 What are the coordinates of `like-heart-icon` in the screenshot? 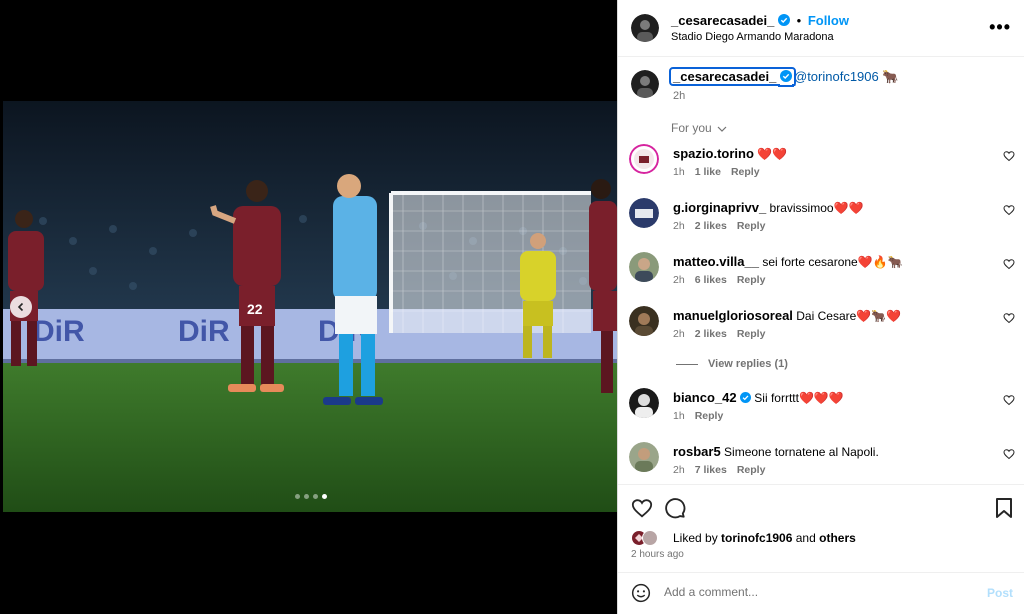 It's located at (642, 508).